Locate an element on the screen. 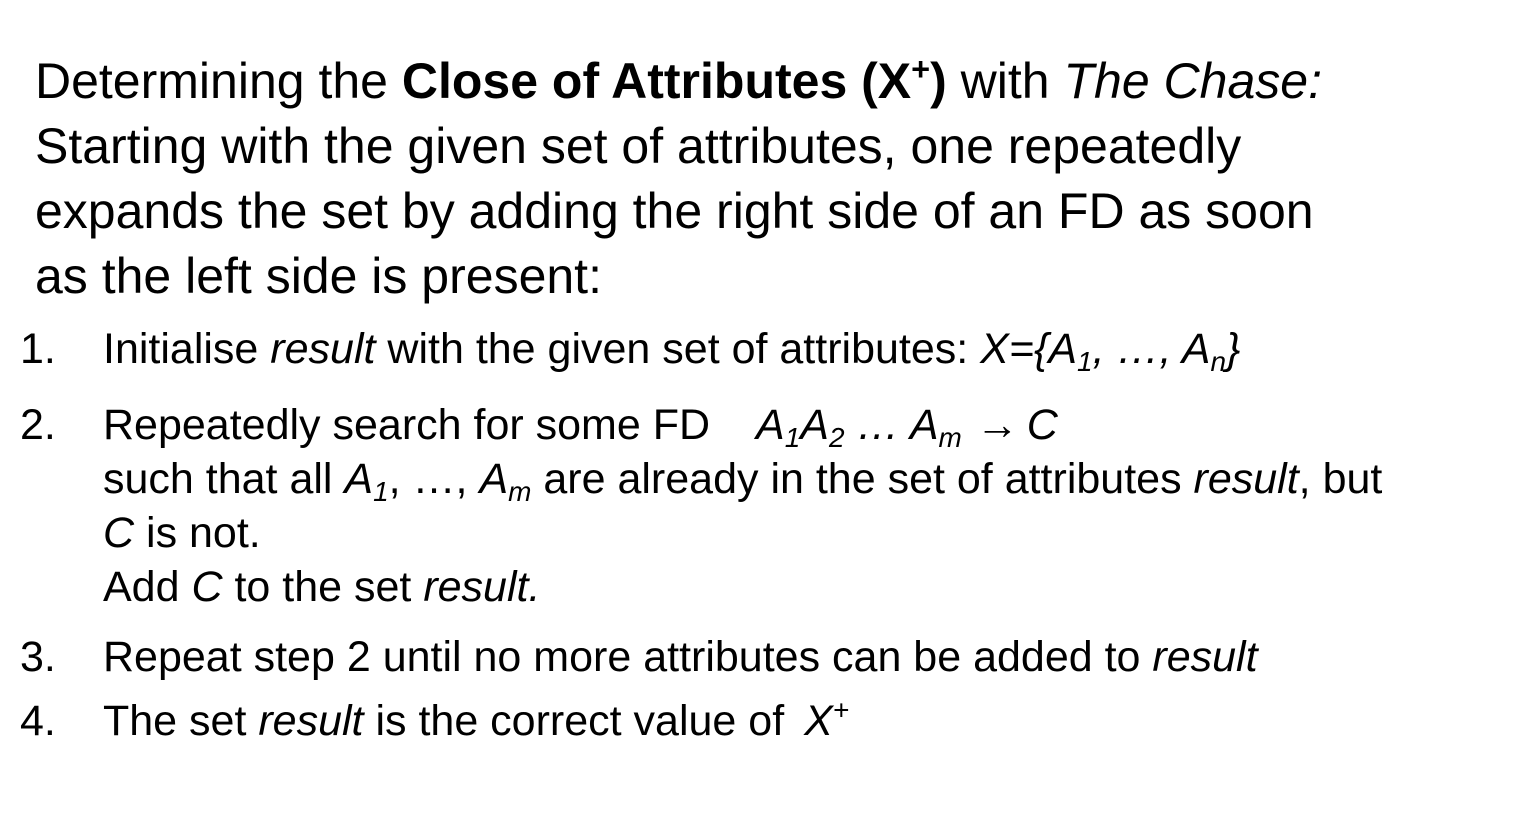  attribute-set-expr: X={A1, …, An} is located at coordinates (1110, 351).